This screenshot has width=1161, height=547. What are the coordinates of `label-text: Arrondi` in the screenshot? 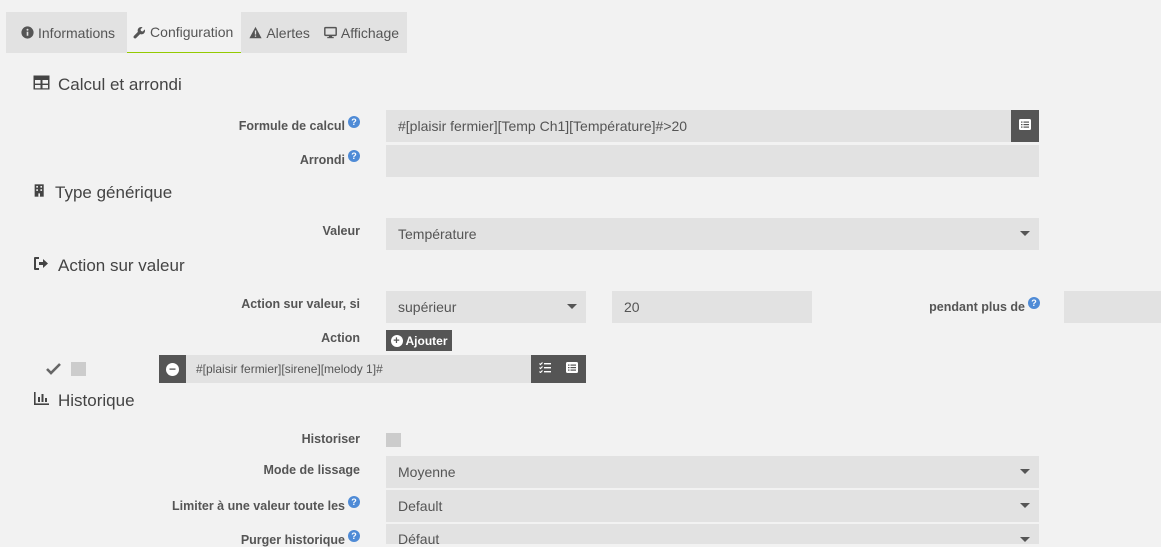 It's located at (322, 160).